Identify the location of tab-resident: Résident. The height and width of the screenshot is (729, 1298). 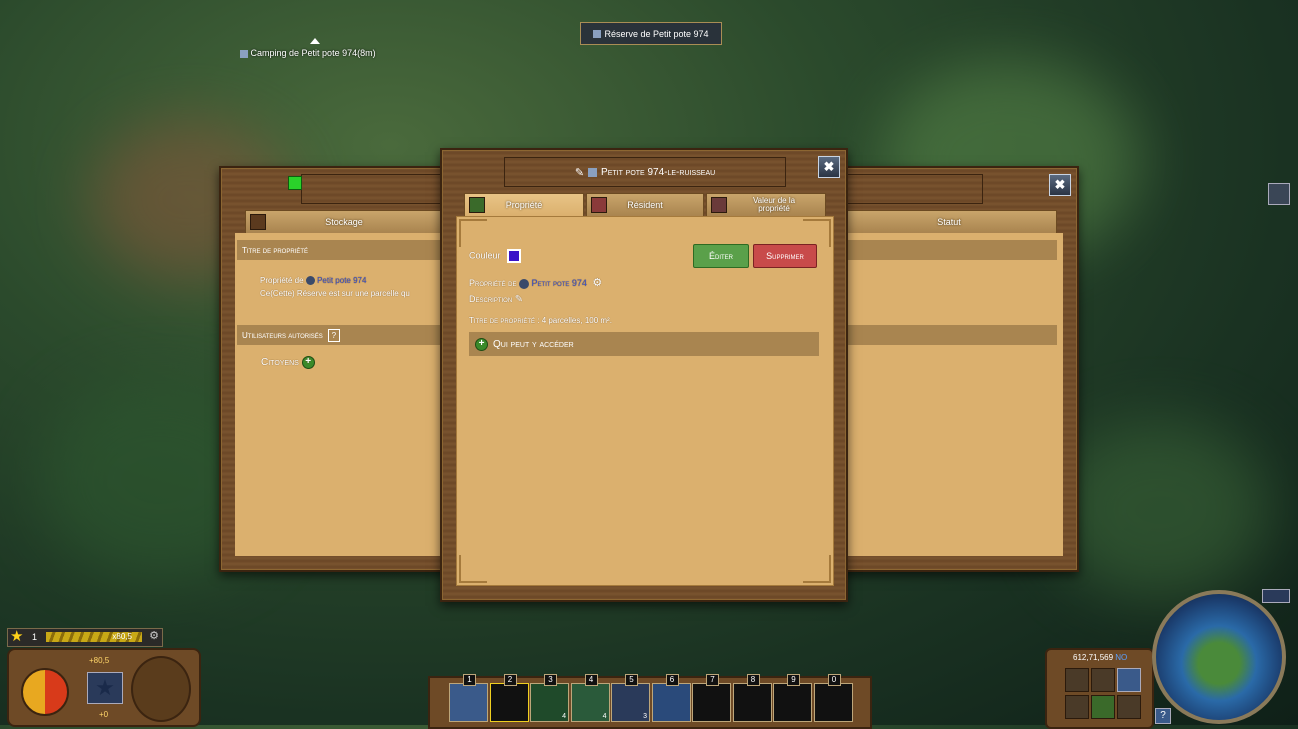
(645, 204).